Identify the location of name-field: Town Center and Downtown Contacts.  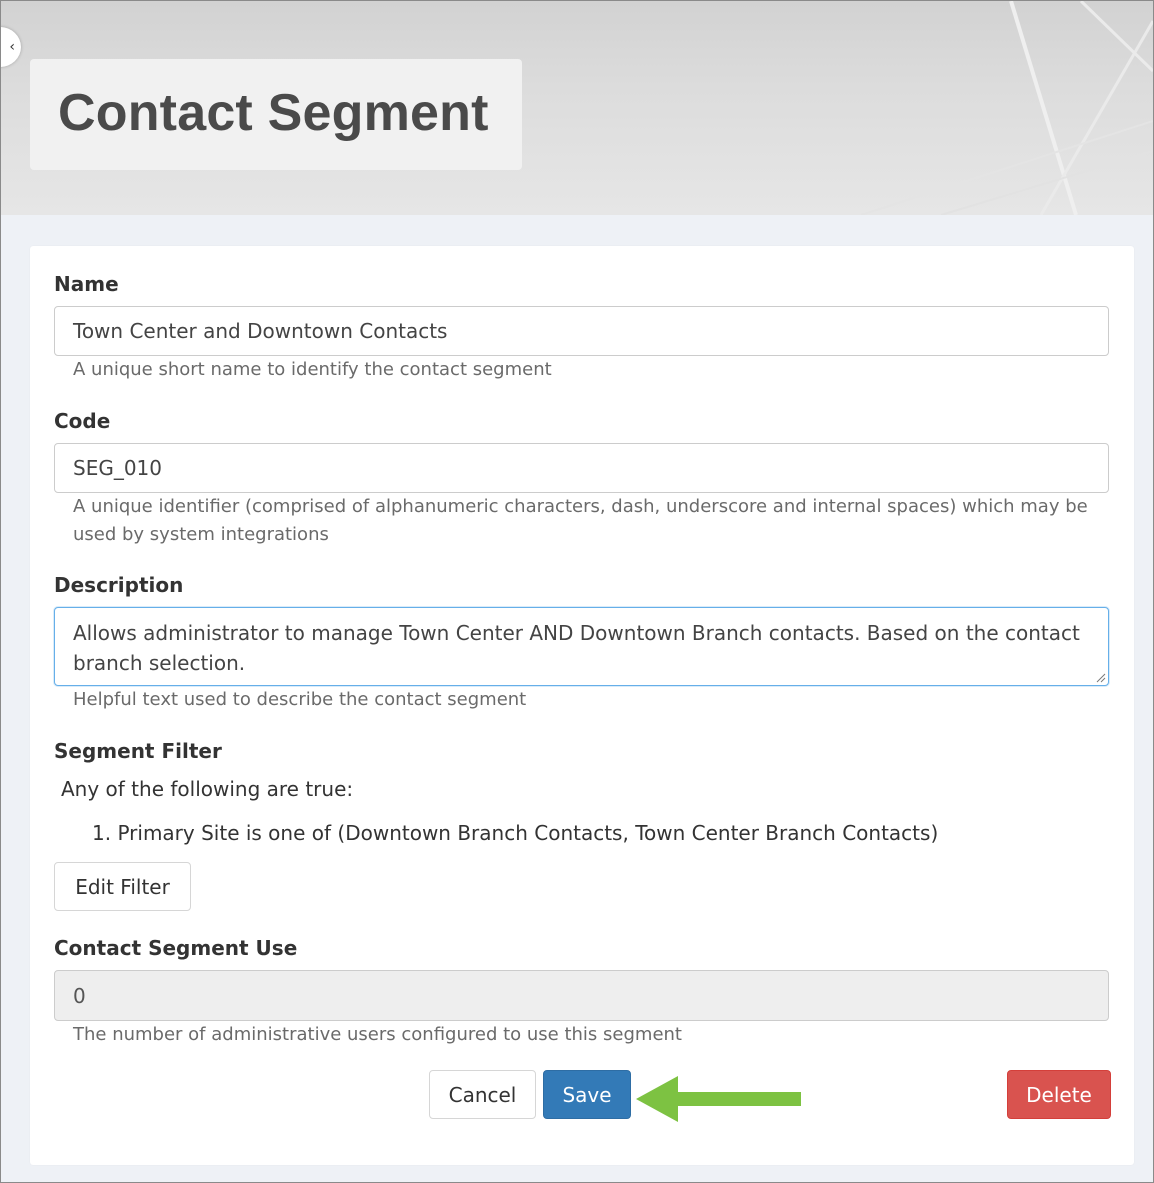
(581, 331).